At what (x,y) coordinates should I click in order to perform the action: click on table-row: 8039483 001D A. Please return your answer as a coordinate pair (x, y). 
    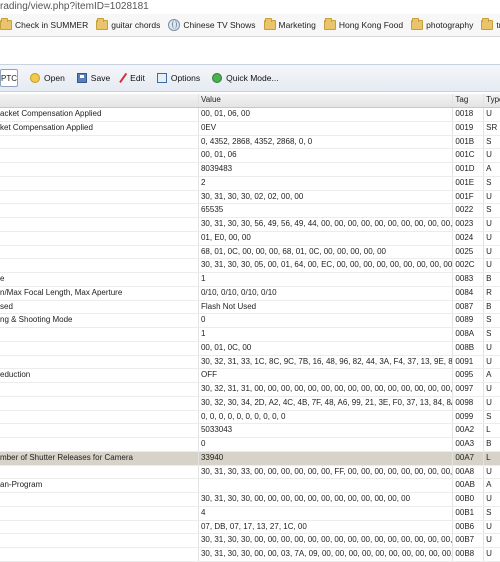
    Looking at the image, I should click on (250, 170).